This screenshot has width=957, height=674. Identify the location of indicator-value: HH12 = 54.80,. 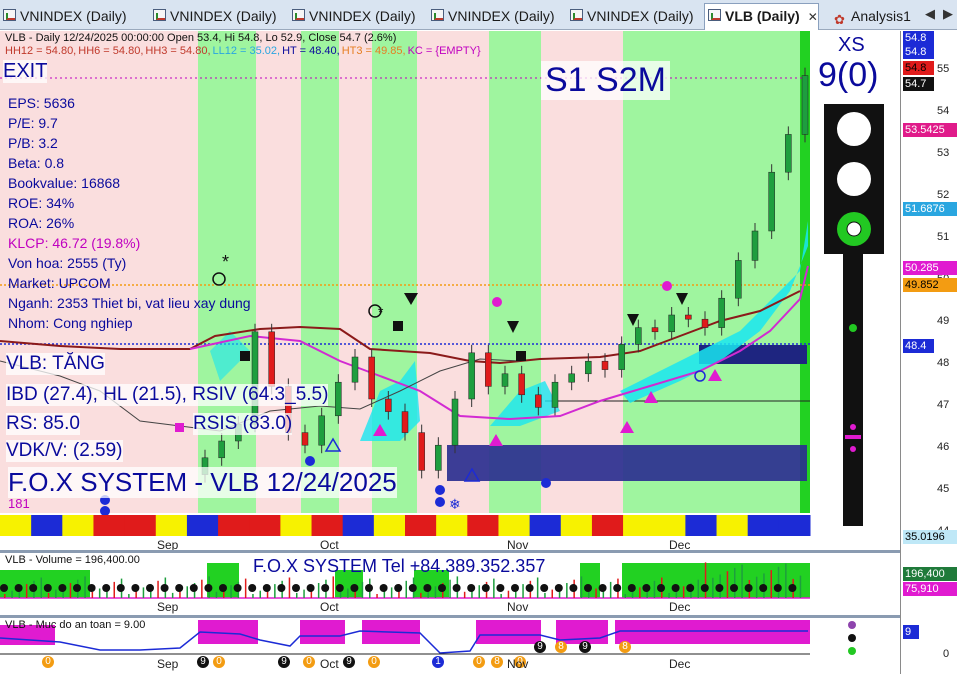
(41, 51).